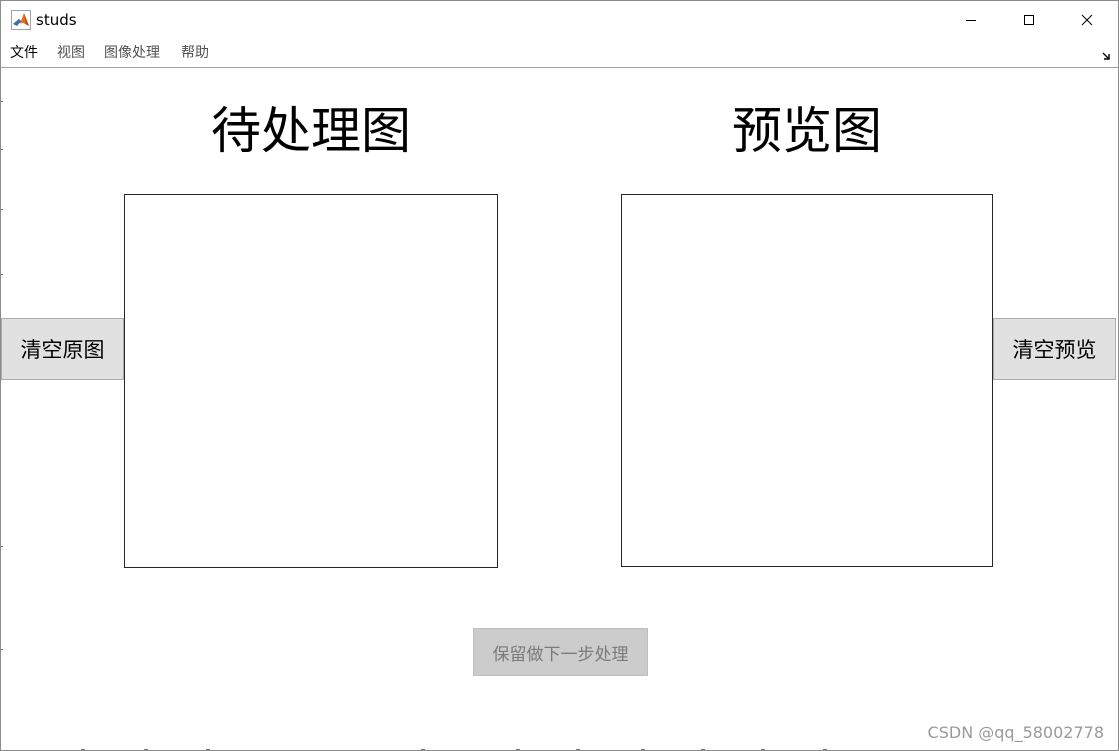 This screenshot has height=751, width=1119. What do you see at coordinates (1054, 349) in the screenshot?
I see `clear-preview-button: 清空预览` at bounding box center [1054, 349].